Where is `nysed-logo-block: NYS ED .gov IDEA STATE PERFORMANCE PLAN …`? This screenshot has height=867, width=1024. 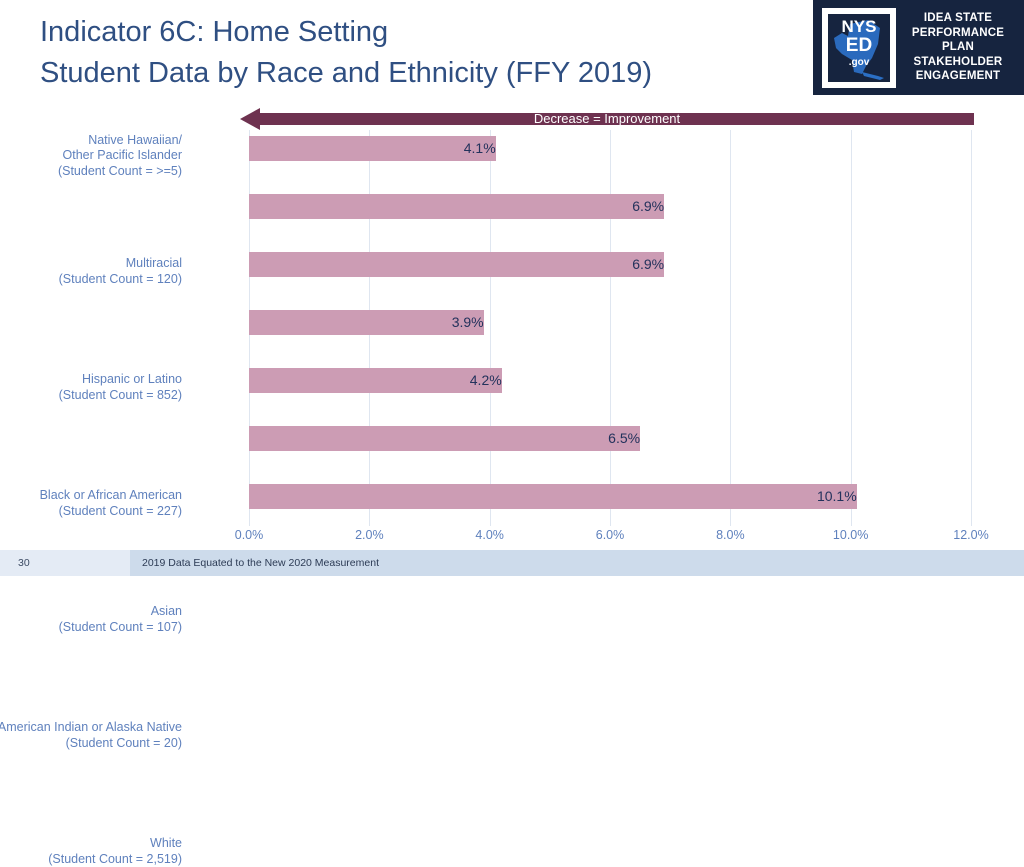 nysed-logo-block: NYS ED .gov IDEA STATE PERFORMANCE PLAN … is located at coordinates (918, 47).